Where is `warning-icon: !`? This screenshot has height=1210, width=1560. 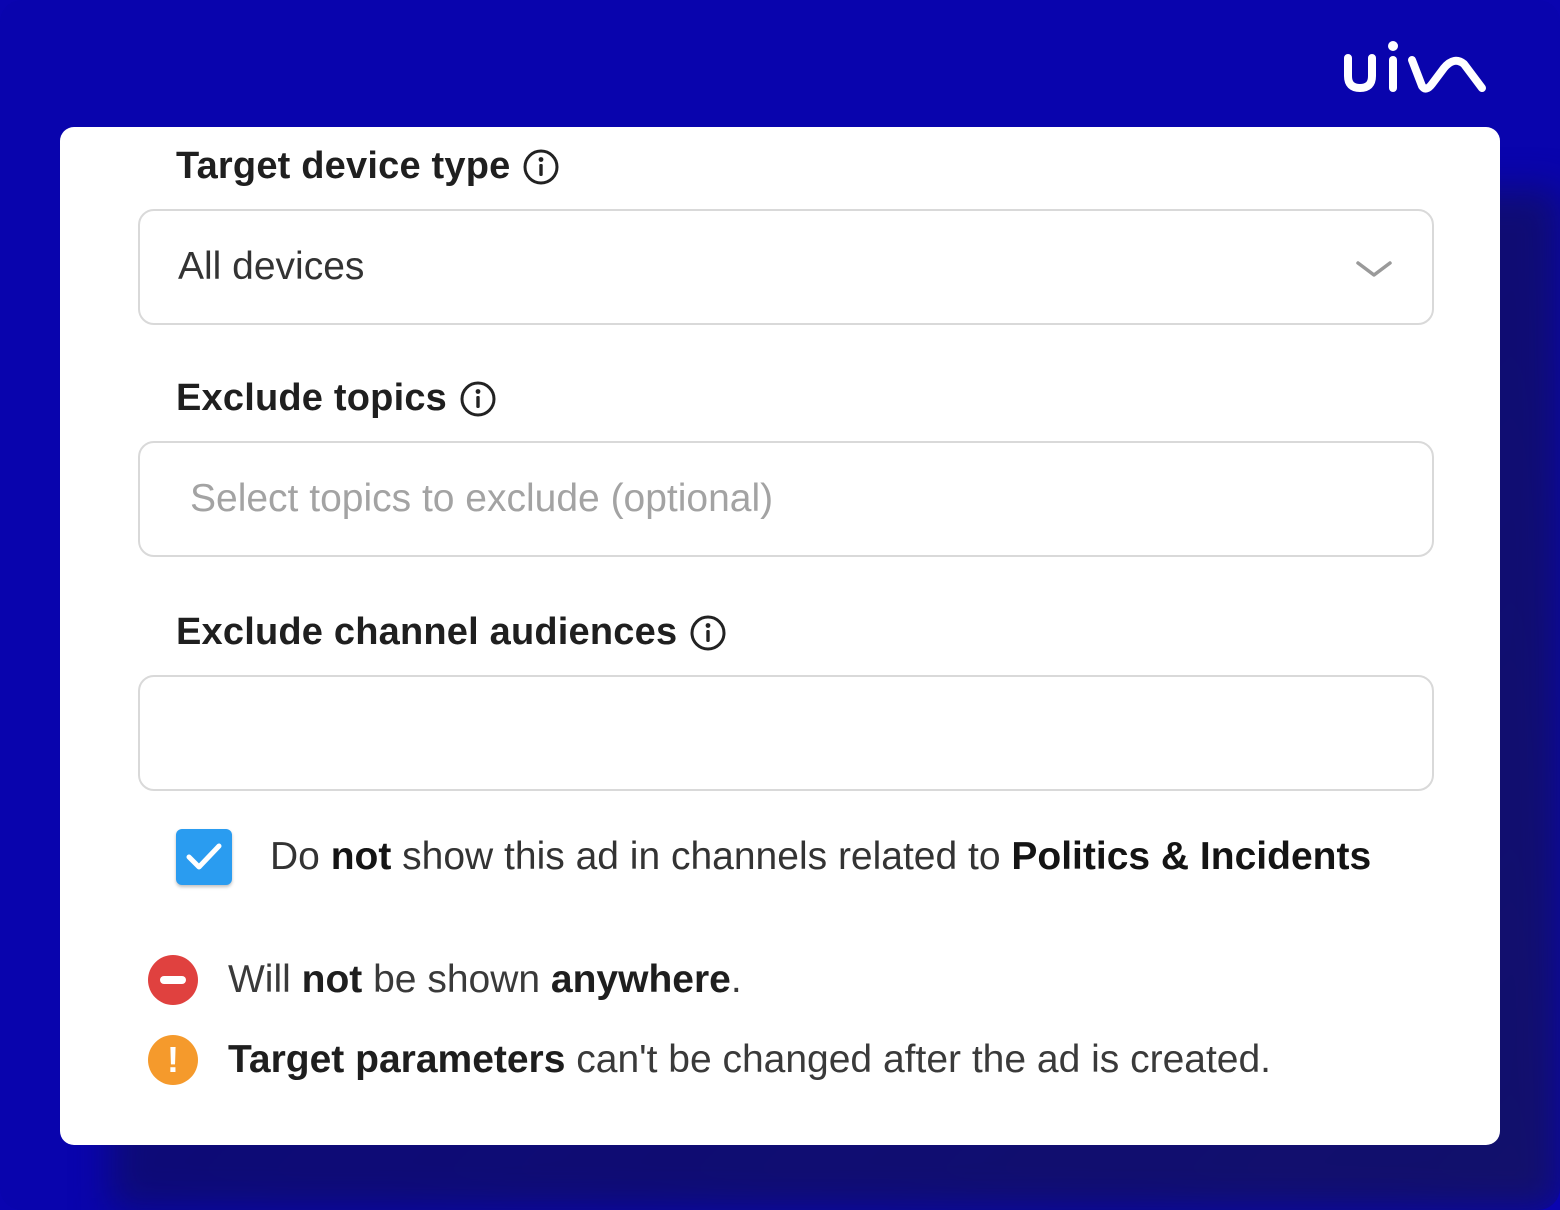
warning-icon: ! is located at coordinates (173, 1060).